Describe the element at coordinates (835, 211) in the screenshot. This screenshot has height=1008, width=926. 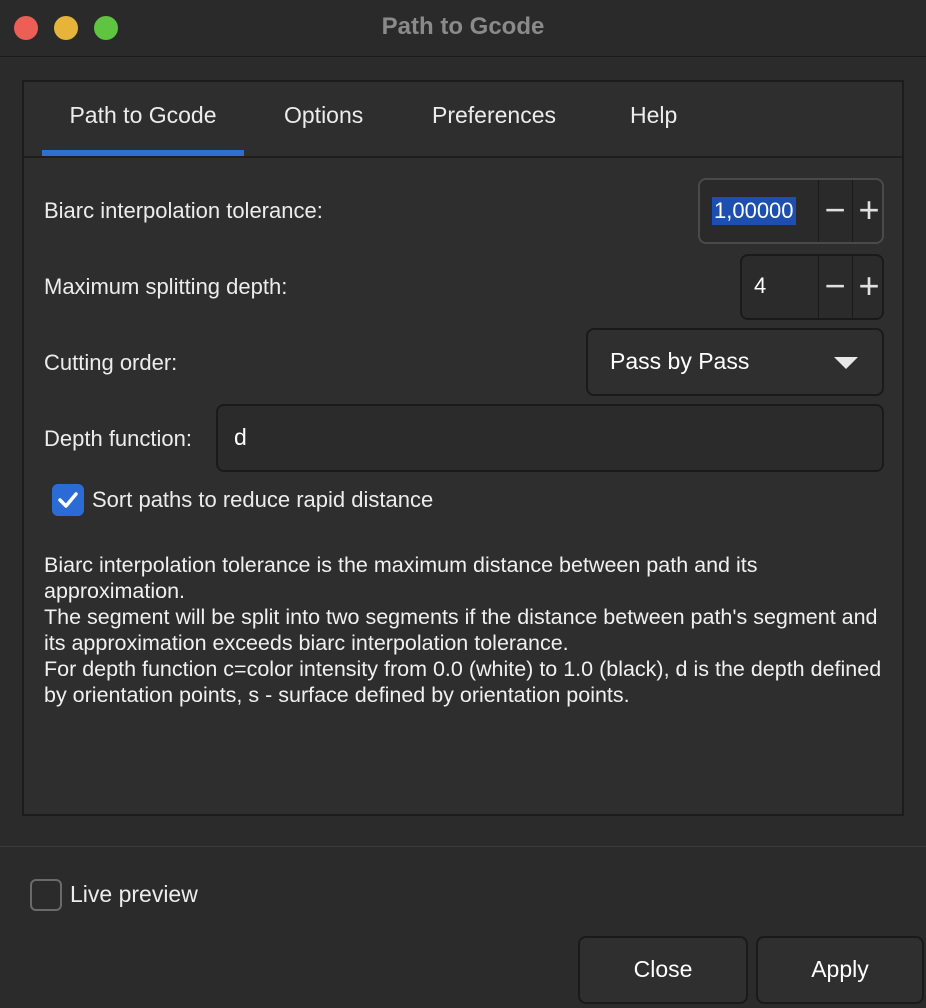
I see `biarc-decrement-button: −` at that location.